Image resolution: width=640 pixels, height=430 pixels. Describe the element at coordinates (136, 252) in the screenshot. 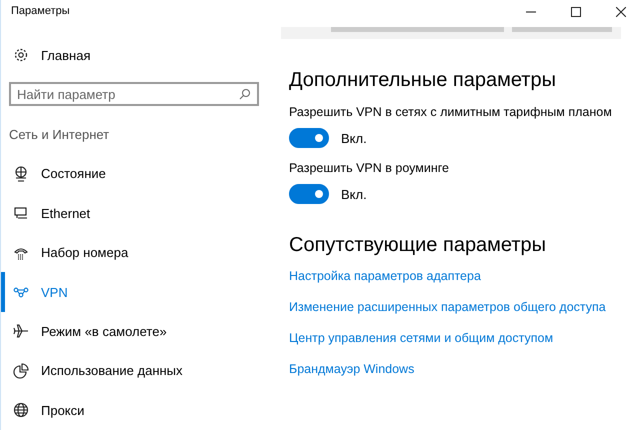

I see `nav-item: Набор номера` at that location.